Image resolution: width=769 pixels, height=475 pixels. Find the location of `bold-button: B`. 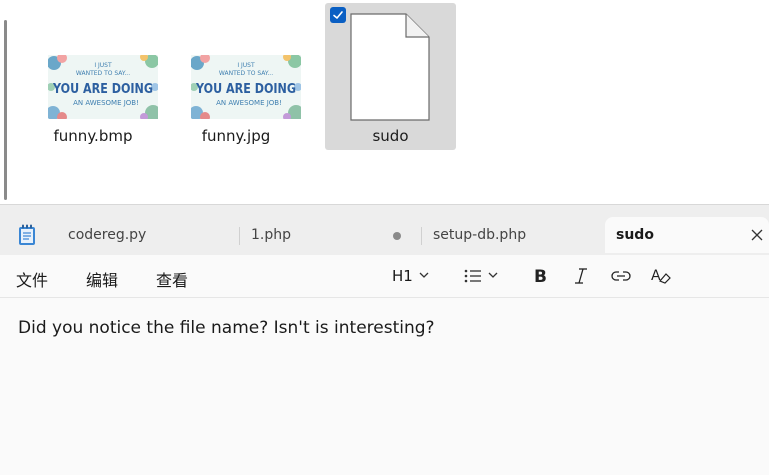

bold-button: B is located at coordinates (541, 276).